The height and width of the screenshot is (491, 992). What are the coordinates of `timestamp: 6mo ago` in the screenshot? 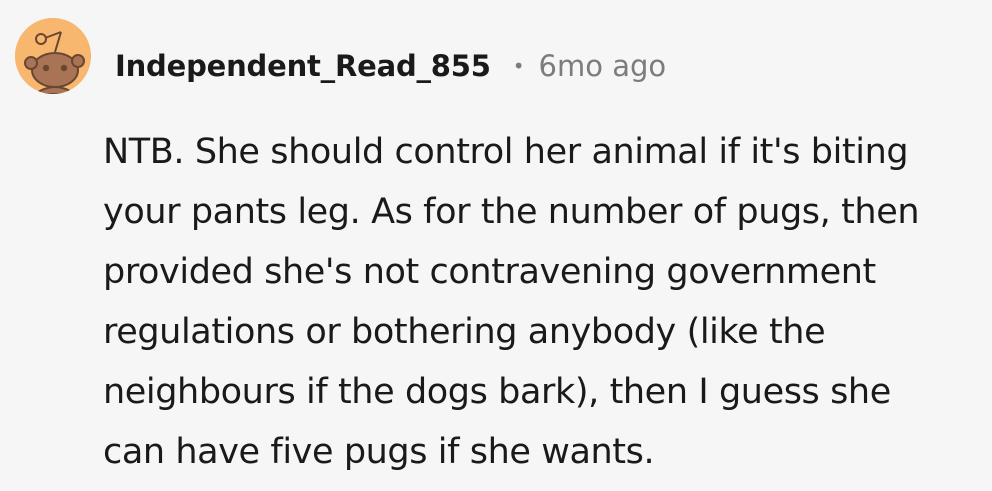 It's located at (603, 66).